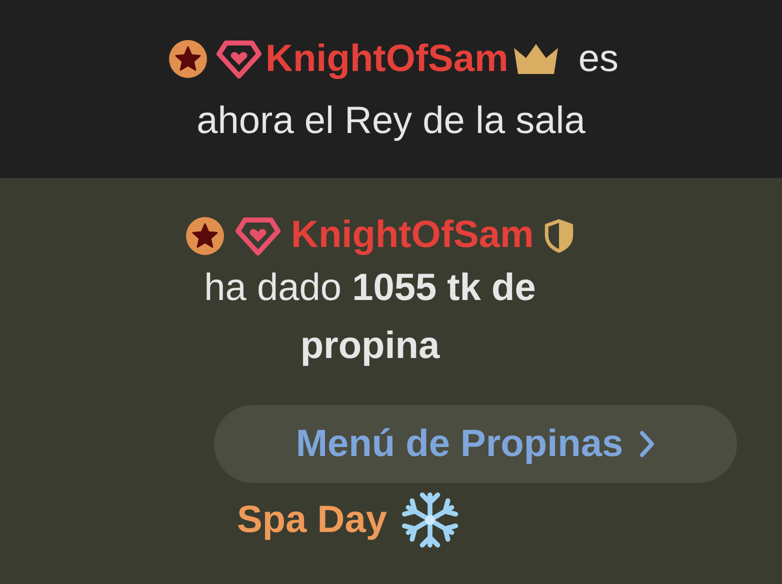 This screenshot has height=584, width=782. I want to click on chevron-right-icon, so click(647, 444).